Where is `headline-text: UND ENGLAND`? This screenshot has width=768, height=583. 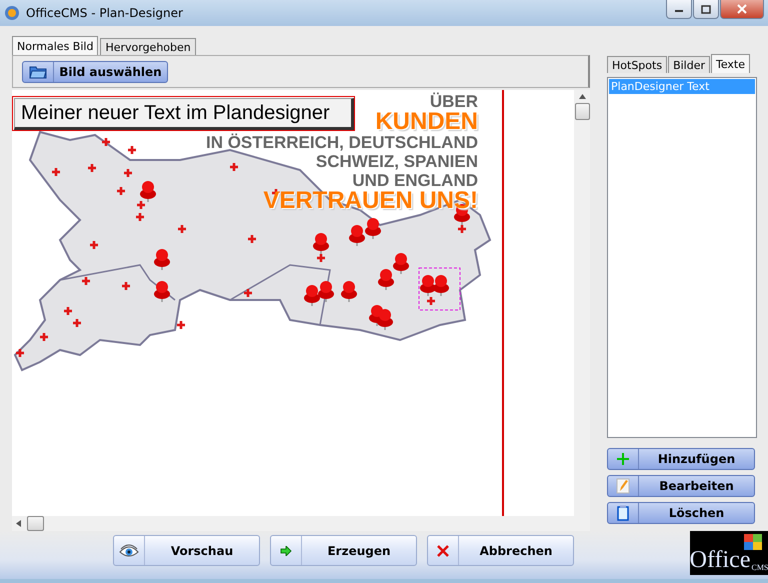
headline-text: UND ENGLAND is located at coordinates (415, 180).